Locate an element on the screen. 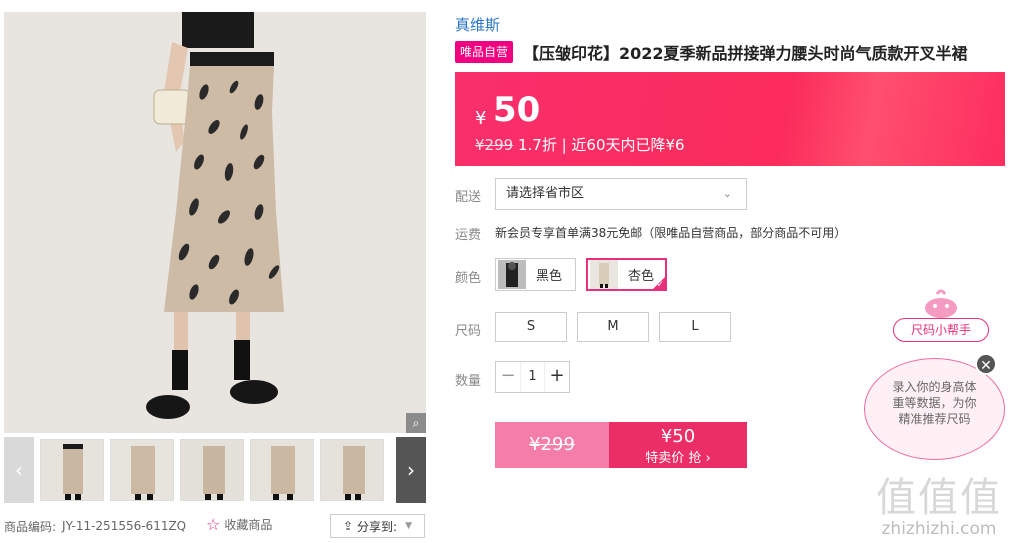 Image resolution: width=1014 pixels, height=543 pixels. color-option-apricot: 杏色 ✓ is located at coordinates (626, 274).